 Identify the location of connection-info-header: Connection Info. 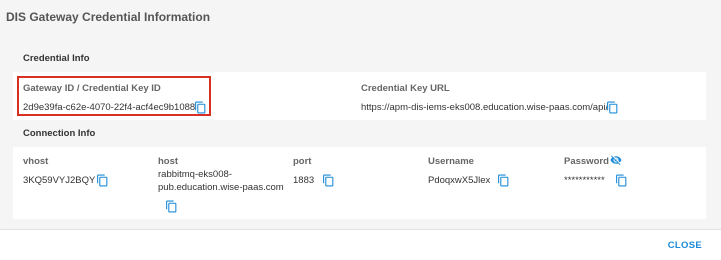
(359, 133).